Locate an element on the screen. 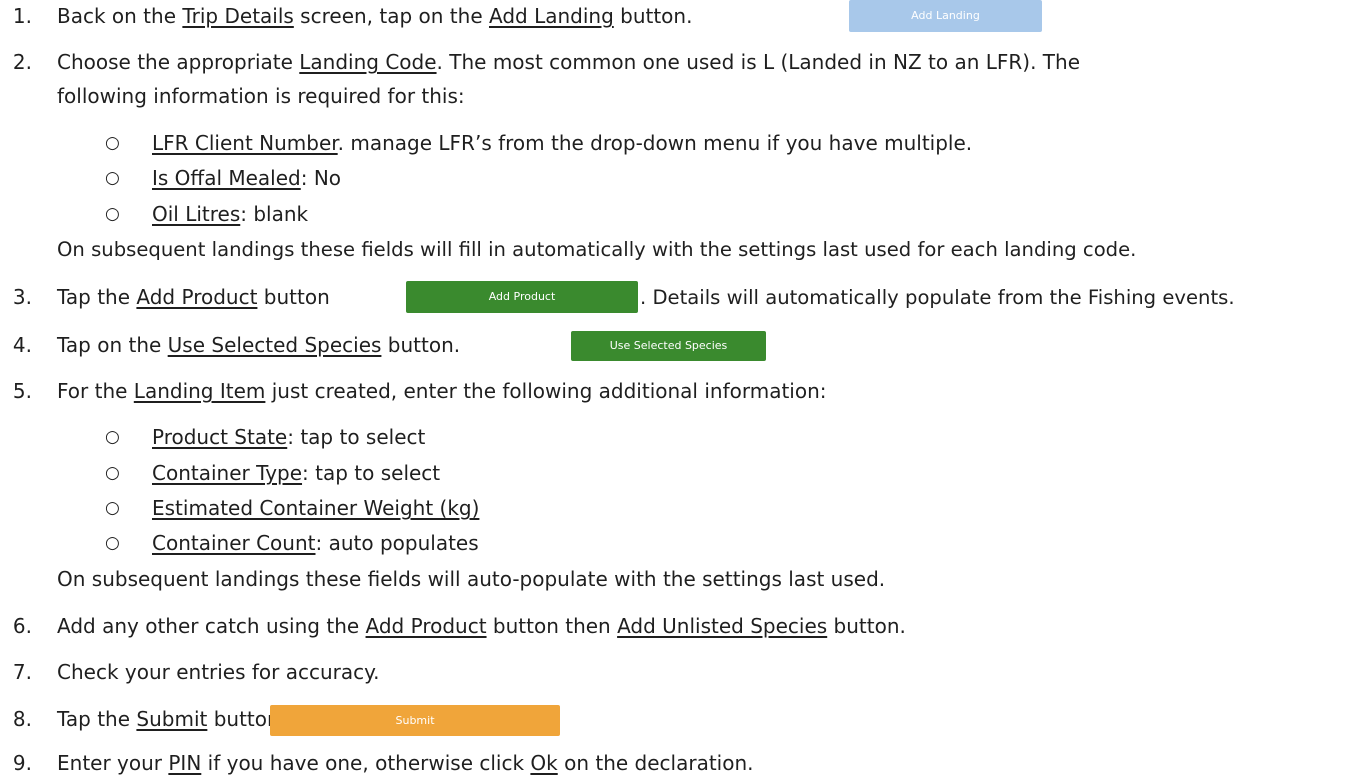  link-submit: Submit is located at coordinates (171, 719).